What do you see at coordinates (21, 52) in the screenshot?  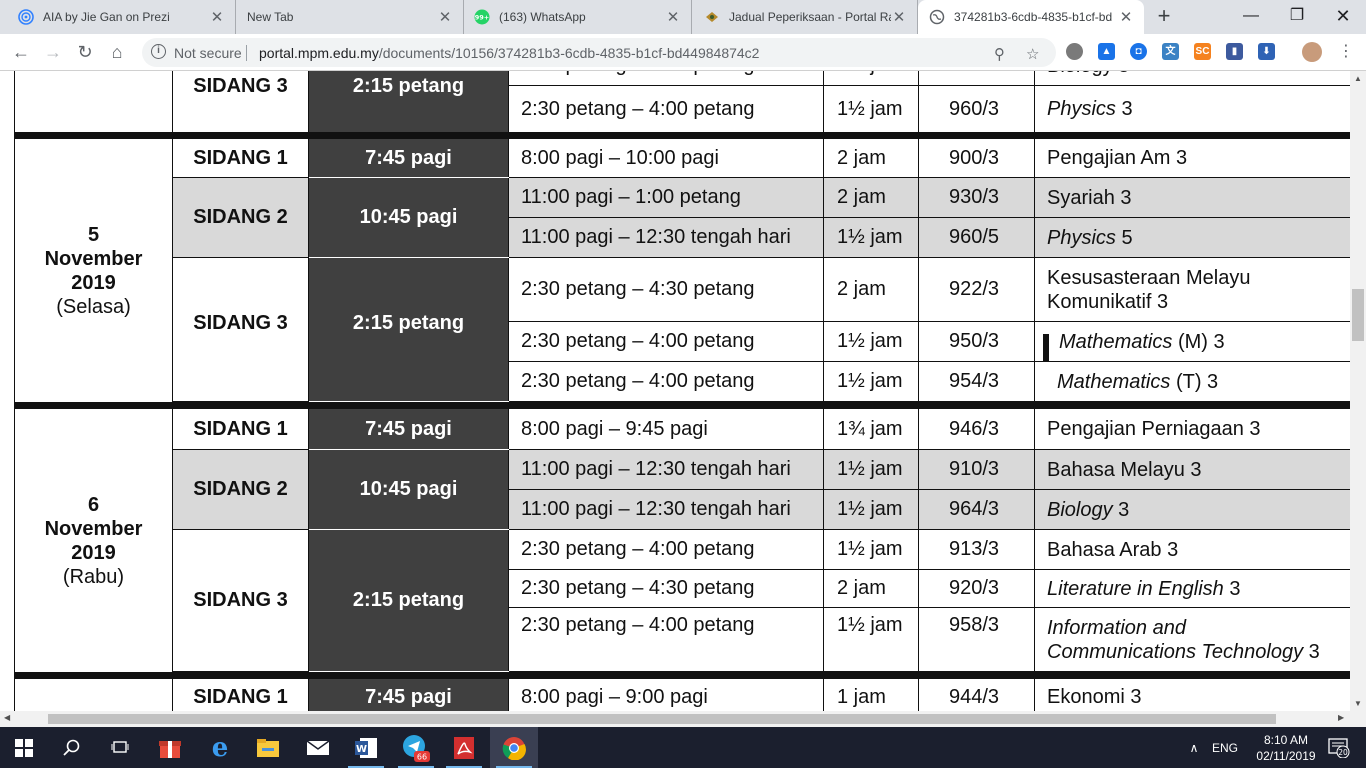 I see `back-button: ←` at bounding box center [21, 52].